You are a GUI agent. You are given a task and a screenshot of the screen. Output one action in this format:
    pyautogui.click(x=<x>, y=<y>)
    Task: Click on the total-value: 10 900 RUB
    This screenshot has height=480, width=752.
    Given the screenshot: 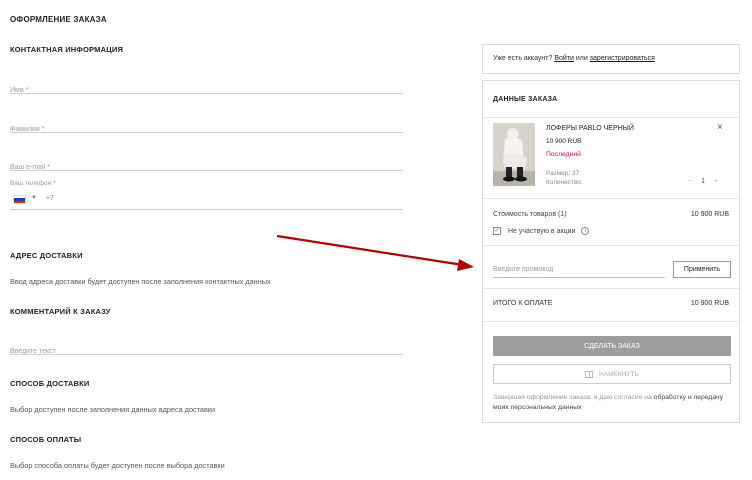 What is the action you would take?
    pyautogui.click(x=709, y=303)
    